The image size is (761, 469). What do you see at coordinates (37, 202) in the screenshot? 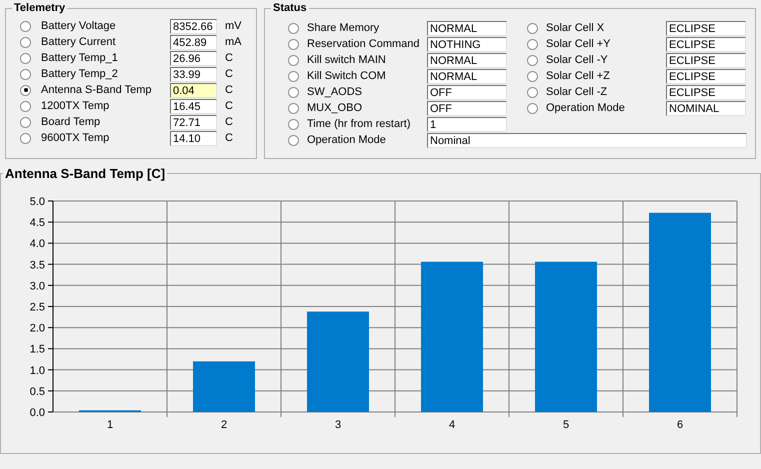
I see `y-tick-label: 5.0` at bounding box center [37, 202].